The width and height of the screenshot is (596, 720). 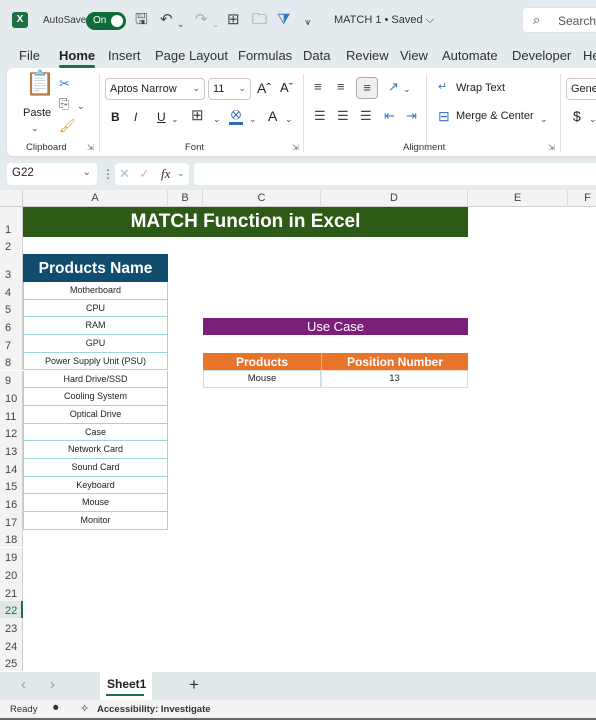 What do you see at coordinates (95, 291) in the screenshot?
I see `product-cell: Motherboard` at bounding box center [95, 291].